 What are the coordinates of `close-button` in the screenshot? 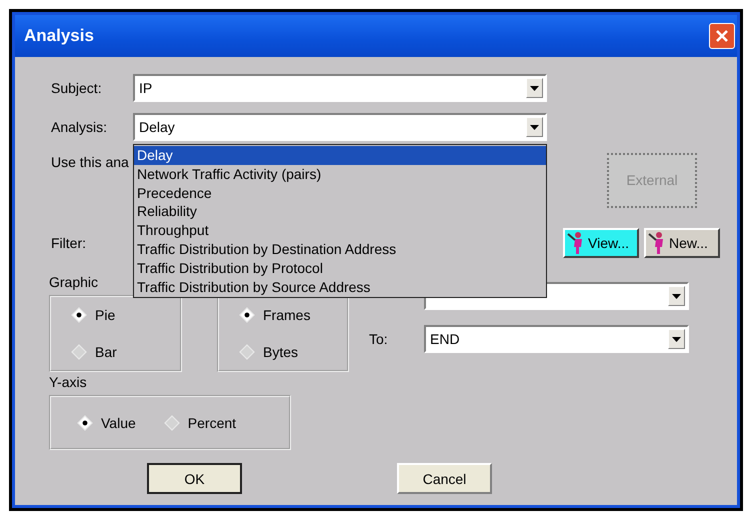 It's located at (722, 36).